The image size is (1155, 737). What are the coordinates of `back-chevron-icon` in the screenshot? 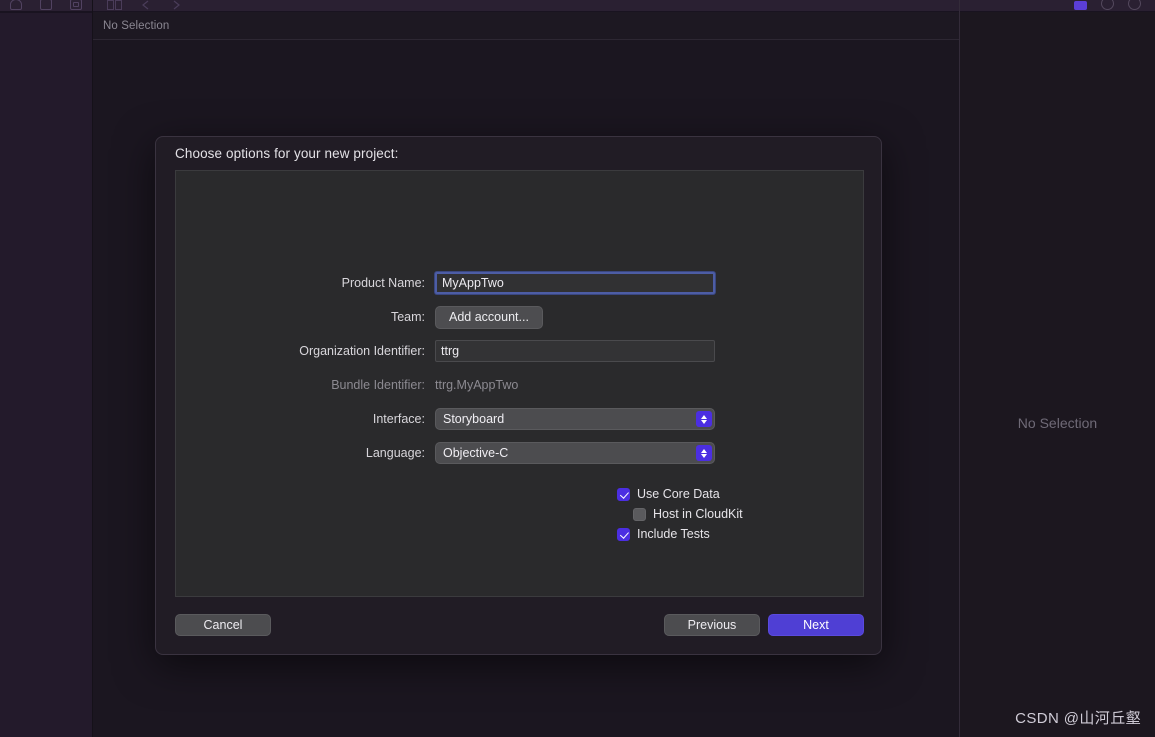 It's located at (145, 5).